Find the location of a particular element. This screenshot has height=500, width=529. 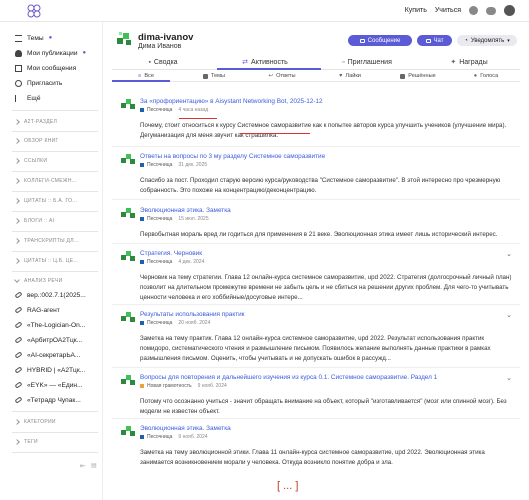

heart-icon: ♥ is located at coordinates (341, 76).